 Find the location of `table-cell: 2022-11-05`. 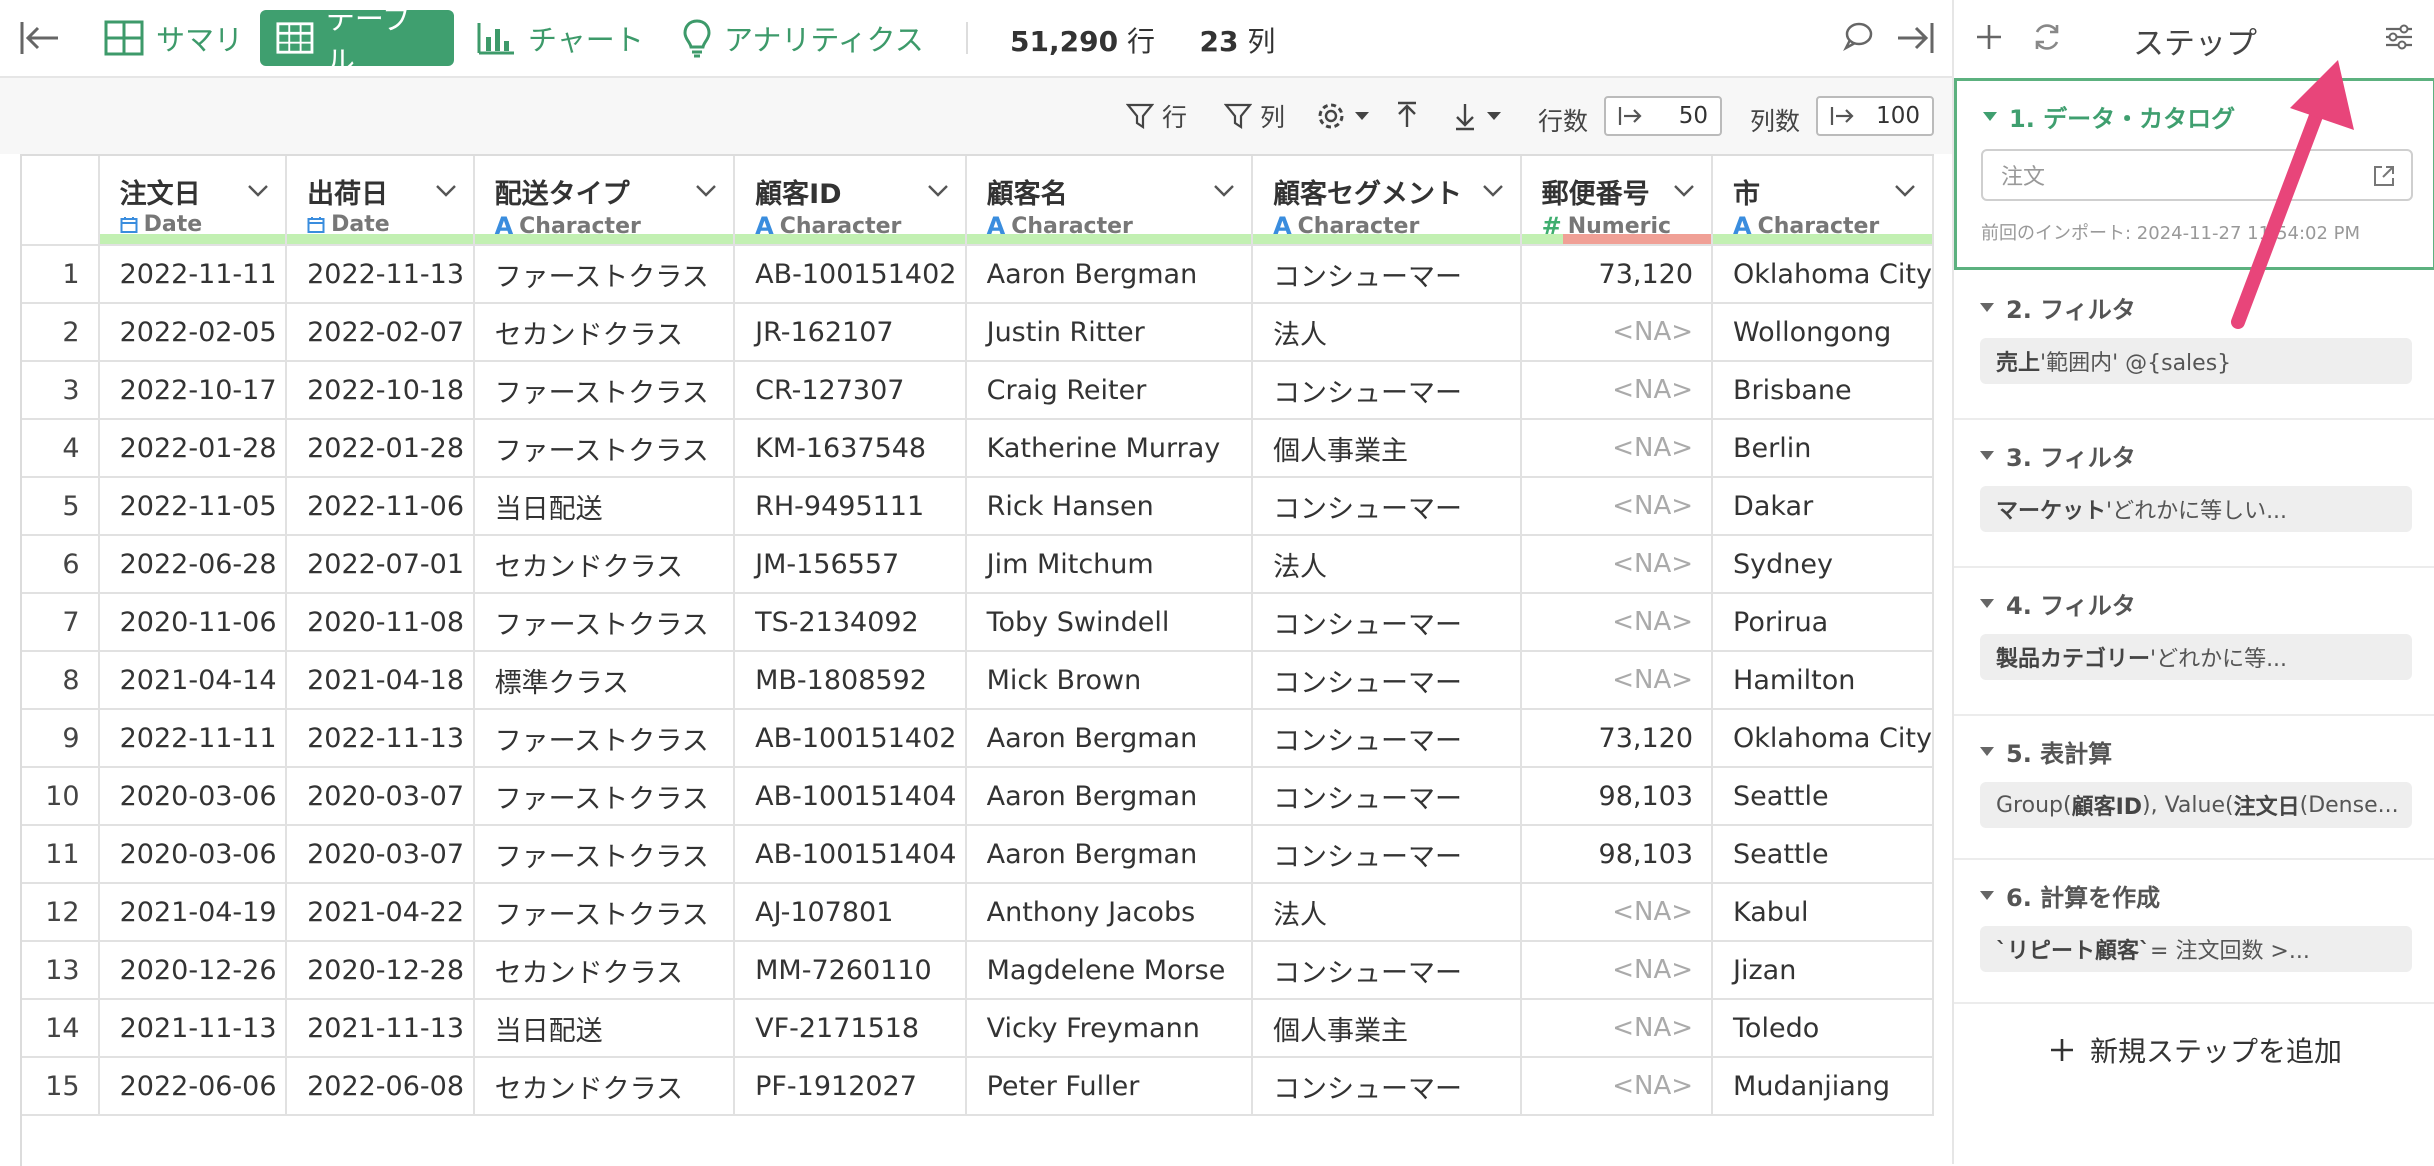

table-cell: 2022-11-05 is located at coordinates (193, 506).